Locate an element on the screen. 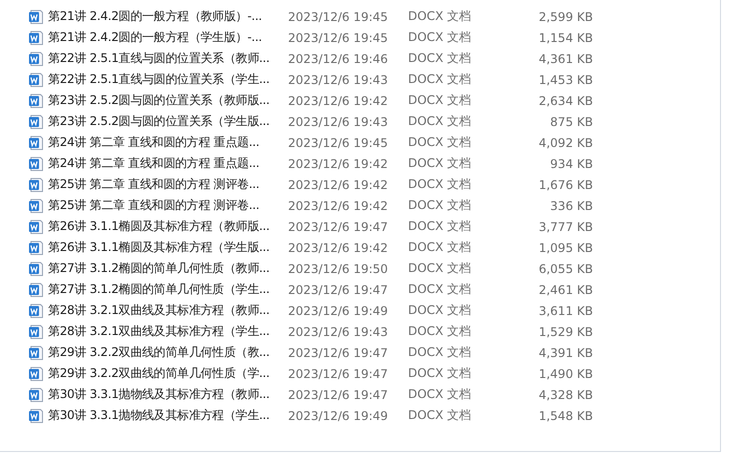 This screenshot has width=744, height=476. file-size: 1,453 KB is located at coordinates (565, 79).